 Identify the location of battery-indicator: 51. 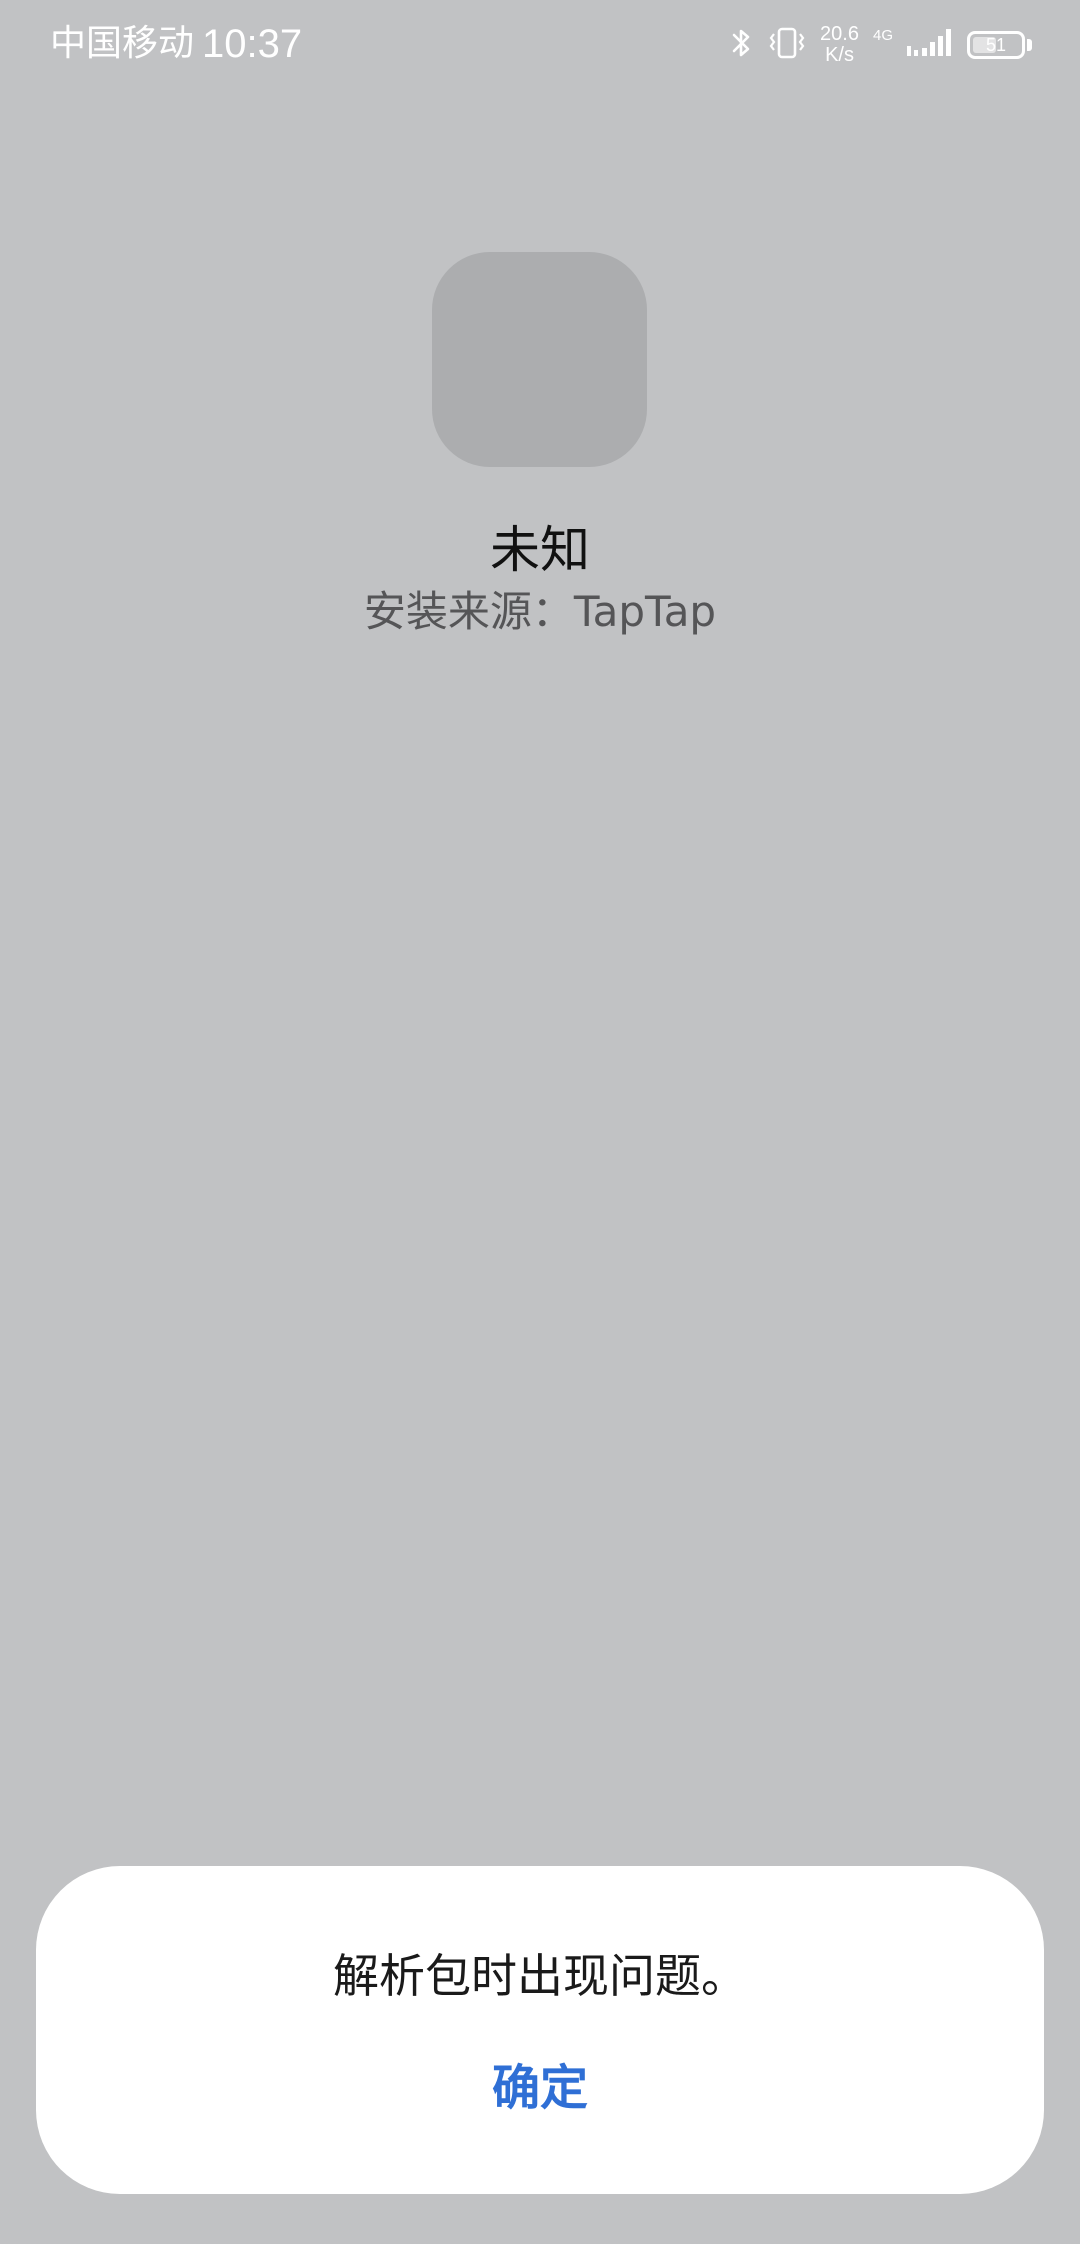
(999, 45).